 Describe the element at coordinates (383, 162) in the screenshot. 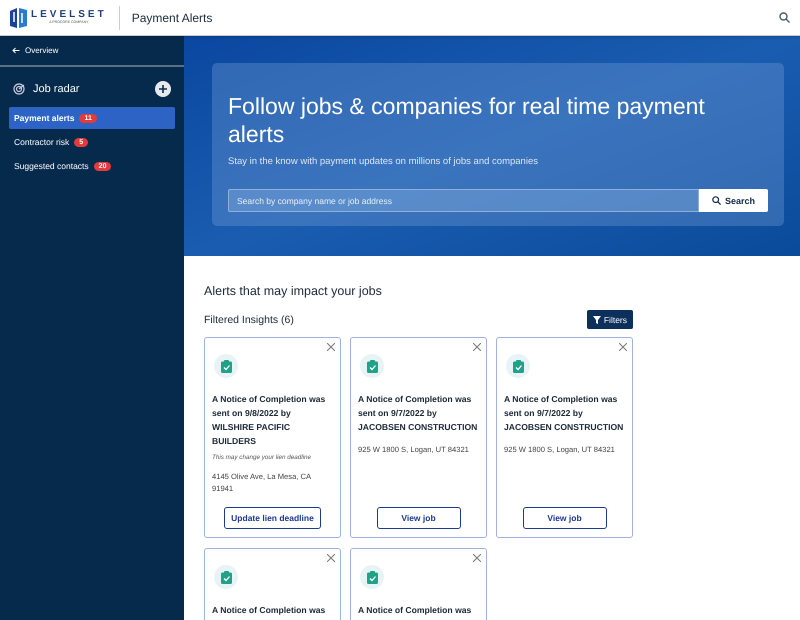

I see `hero-subtitle: Stay in the know with payment updates on millions of jobs and companies` at that location.